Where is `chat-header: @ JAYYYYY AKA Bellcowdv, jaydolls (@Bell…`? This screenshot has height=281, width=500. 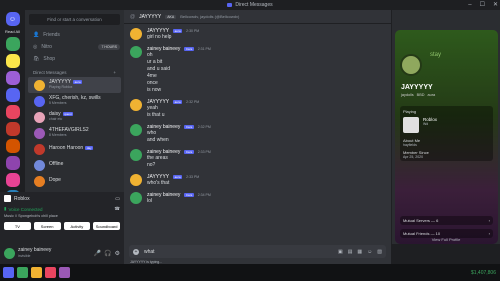
chat-header: @ JAYYYYY AKA Bellcowdv, jaydolls (@Bell… is located at coordinates (257, 17).